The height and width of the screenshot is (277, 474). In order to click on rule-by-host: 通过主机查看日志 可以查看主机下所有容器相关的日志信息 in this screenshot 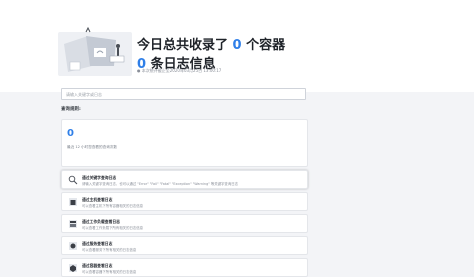, I will do `click(184, 201)`.